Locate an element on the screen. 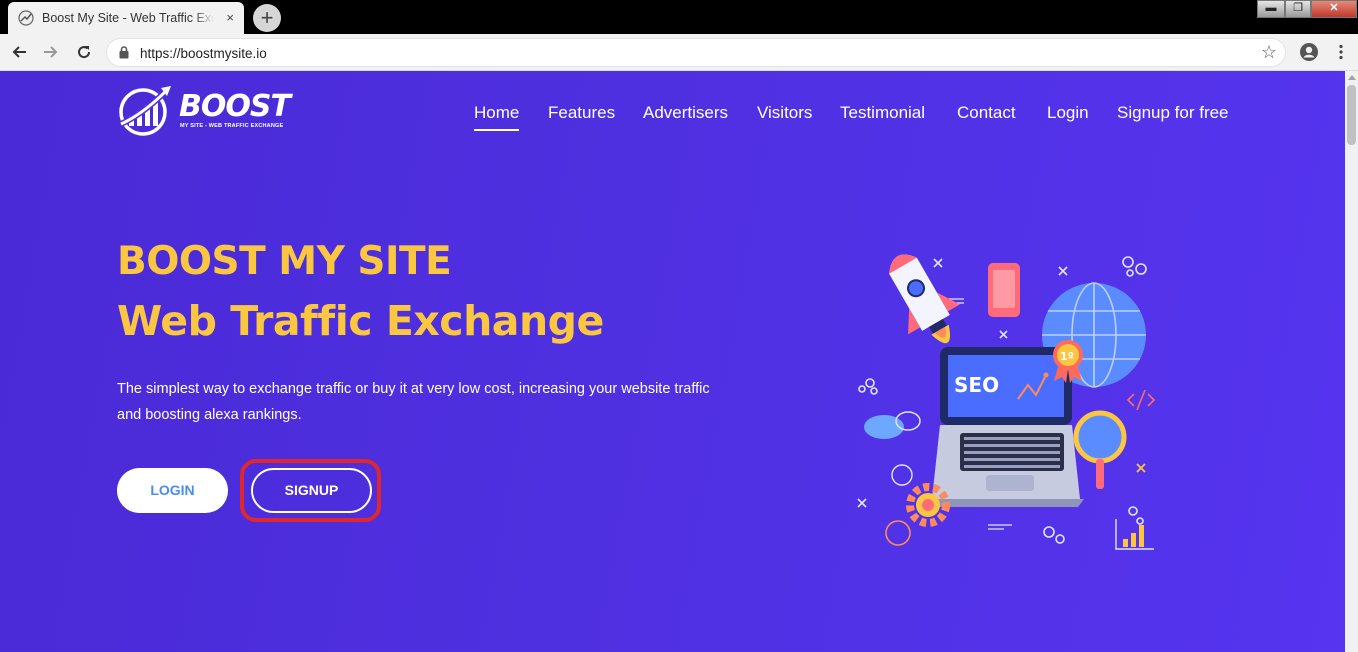 The width and height of the screenshot is (1358, 652). tab-title: Boost My Site - Web Traffic Exchange is located at coordinates (128, 18).